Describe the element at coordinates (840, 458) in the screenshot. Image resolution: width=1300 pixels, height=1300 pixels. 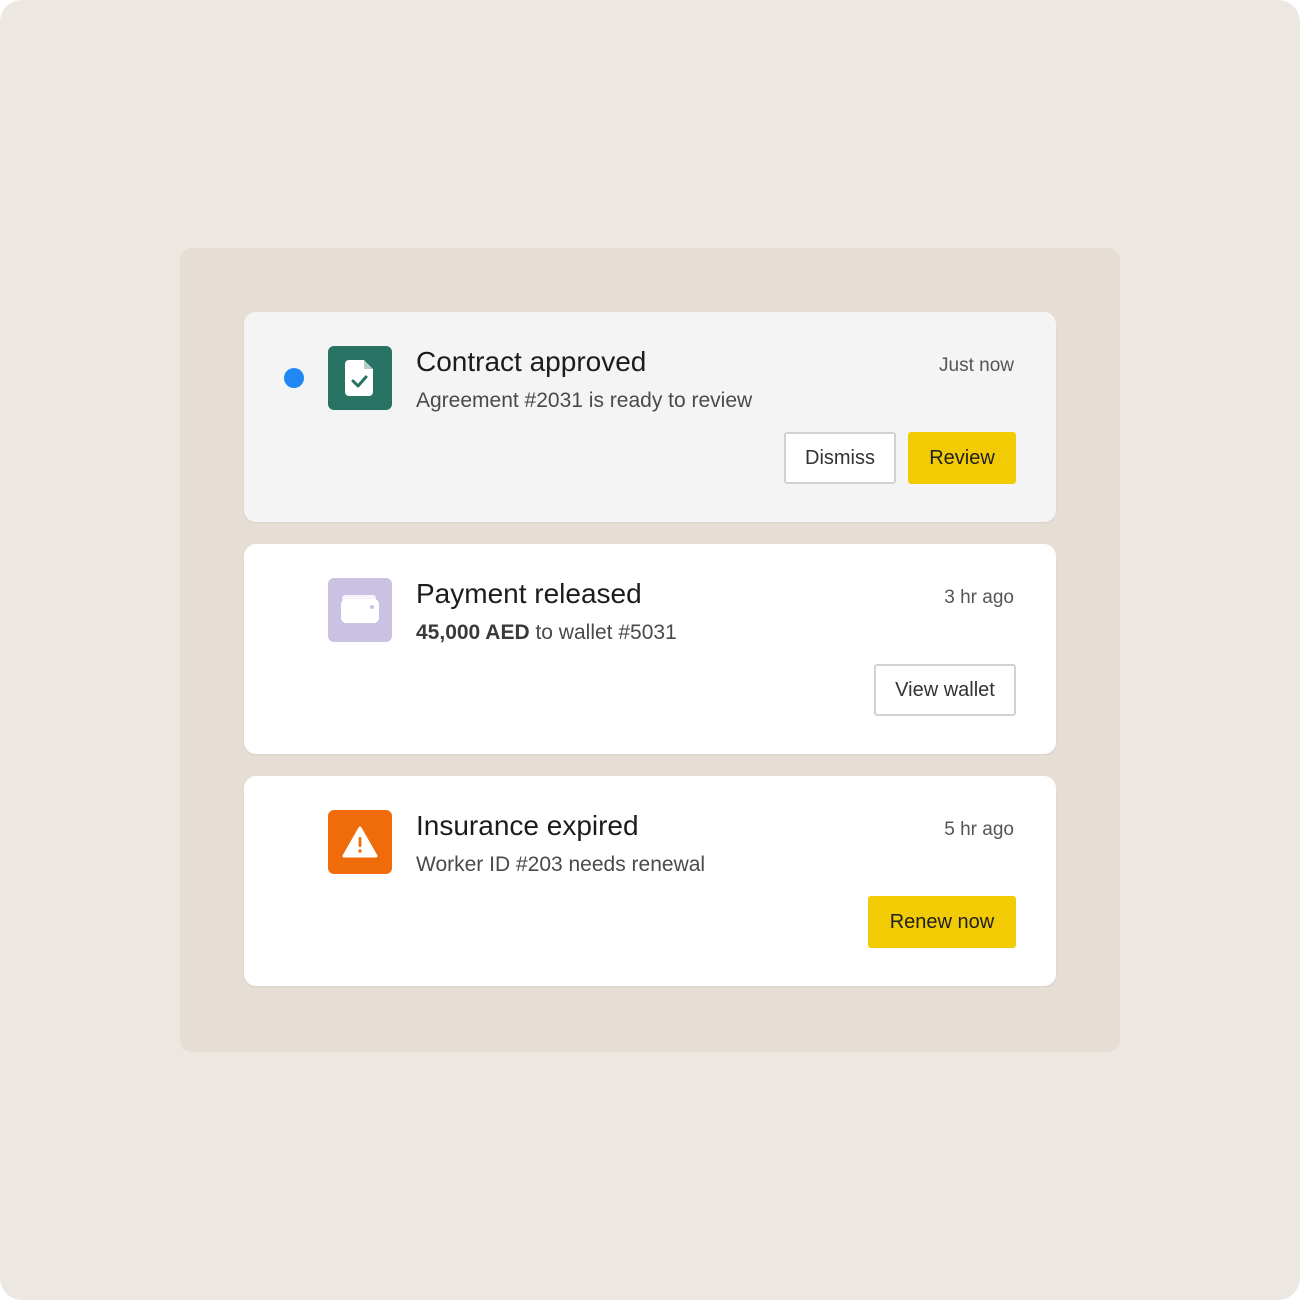
I see `dismiss-button: Dismiss` at that location.